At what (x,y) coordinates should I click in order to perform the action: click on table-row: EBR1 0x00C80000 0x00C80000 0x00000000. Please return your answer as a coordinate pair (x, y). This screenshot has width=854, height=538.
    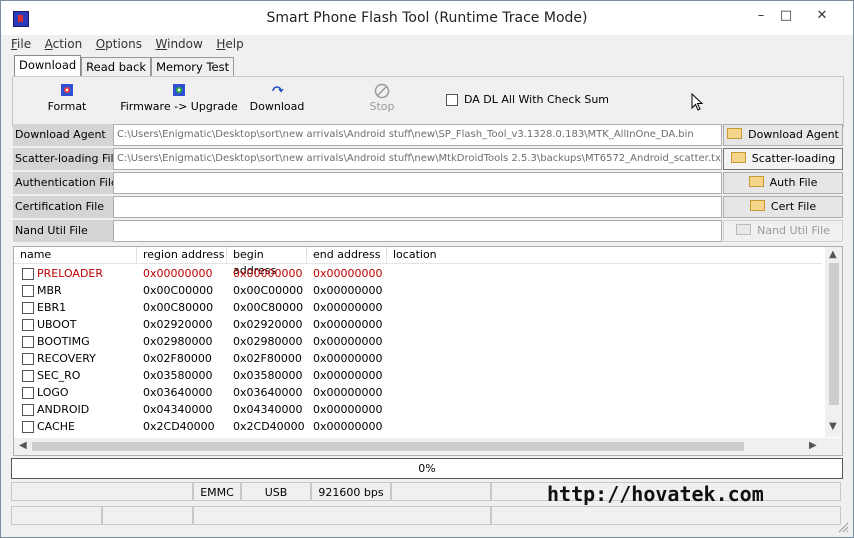
    Looking at the image, I should click on (418, 307).